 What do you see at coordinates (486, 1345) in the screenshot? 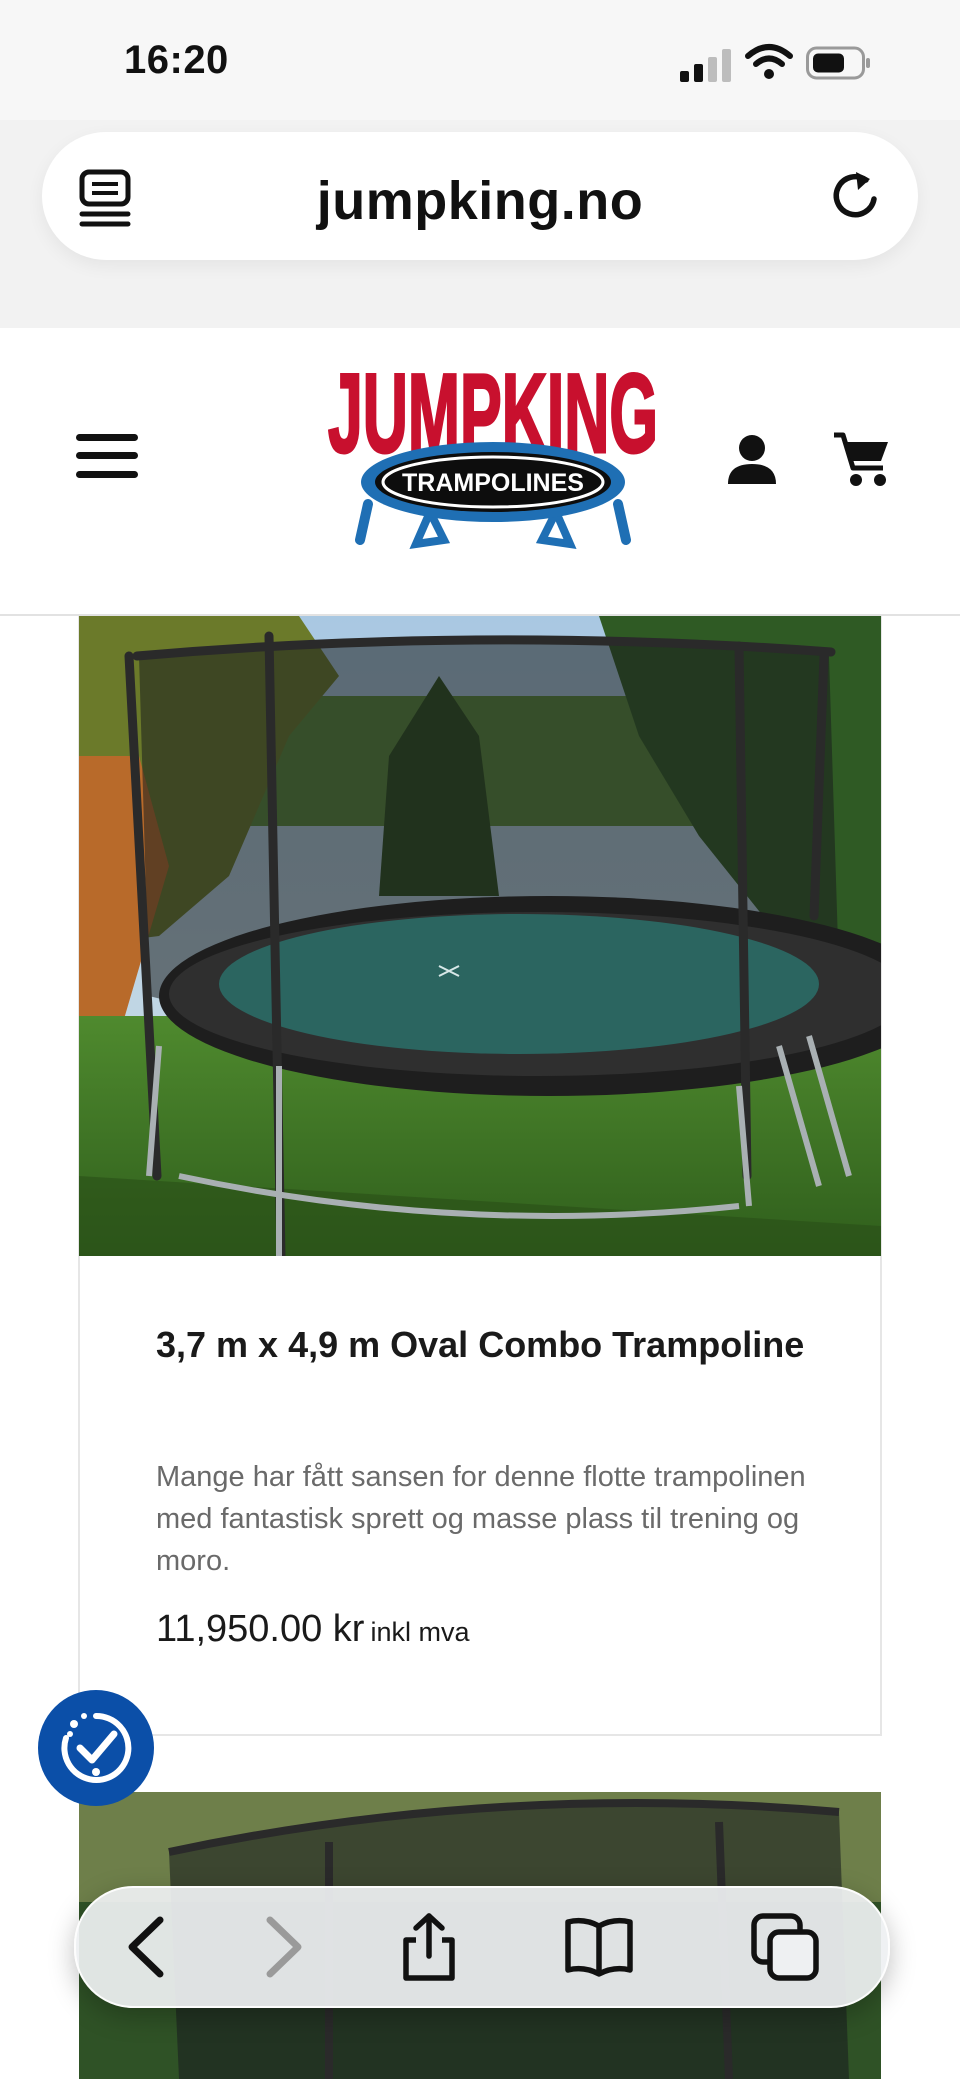
I see `product-title: 3,7 m x 4,9 m Oval Combo Trampoline` at bounding box center [486, 1345].